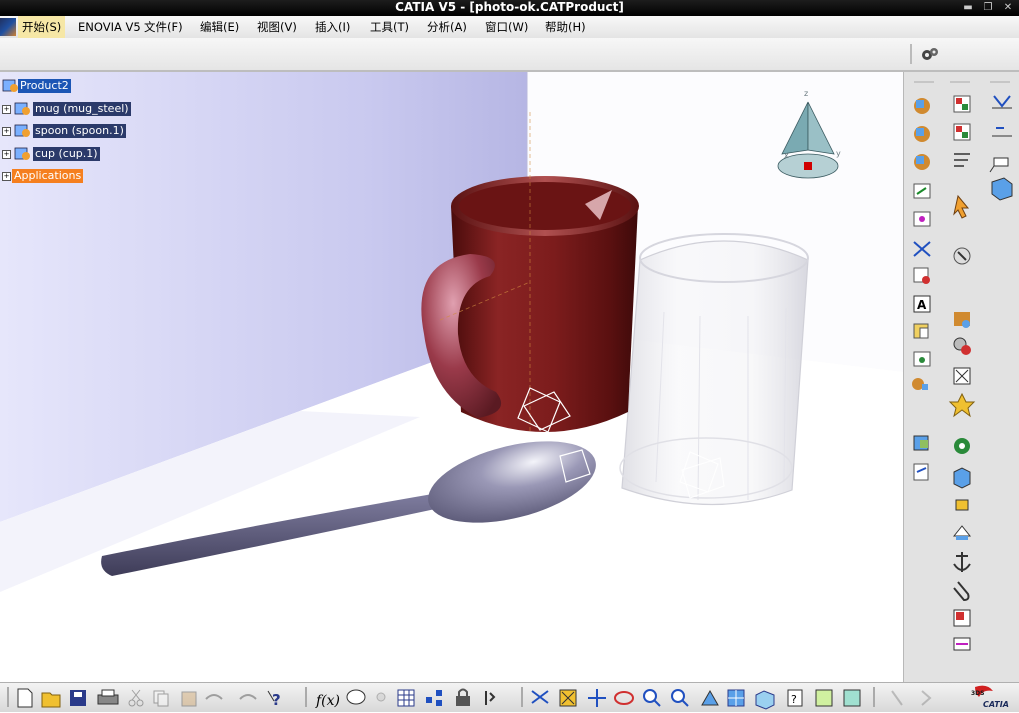 Image resolution: width=1019 pixels, height=713 pixels. I want to click on fit-all-icon, so click(568, 698).